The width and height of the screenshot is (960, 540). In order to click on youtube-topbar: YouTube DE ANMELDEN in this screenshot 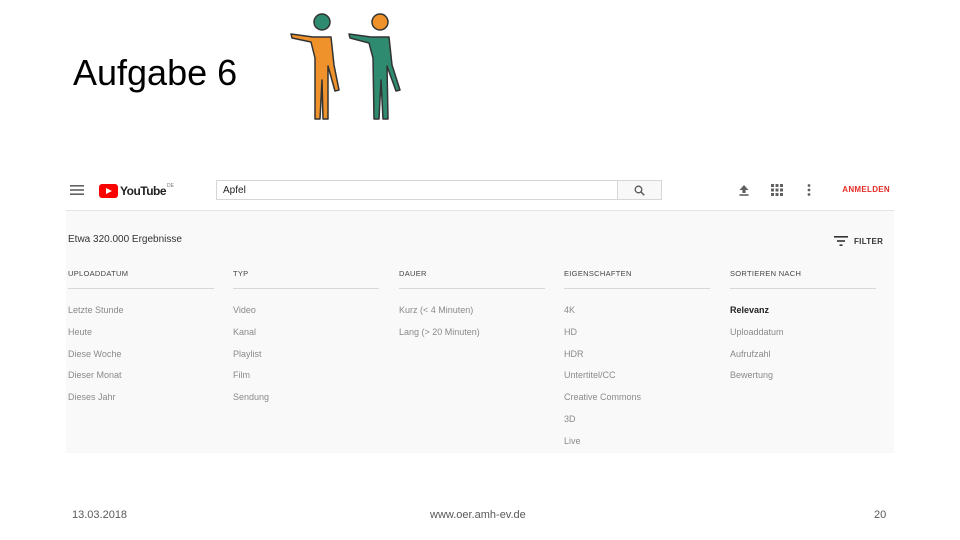, I will do `click(480, 190)`.